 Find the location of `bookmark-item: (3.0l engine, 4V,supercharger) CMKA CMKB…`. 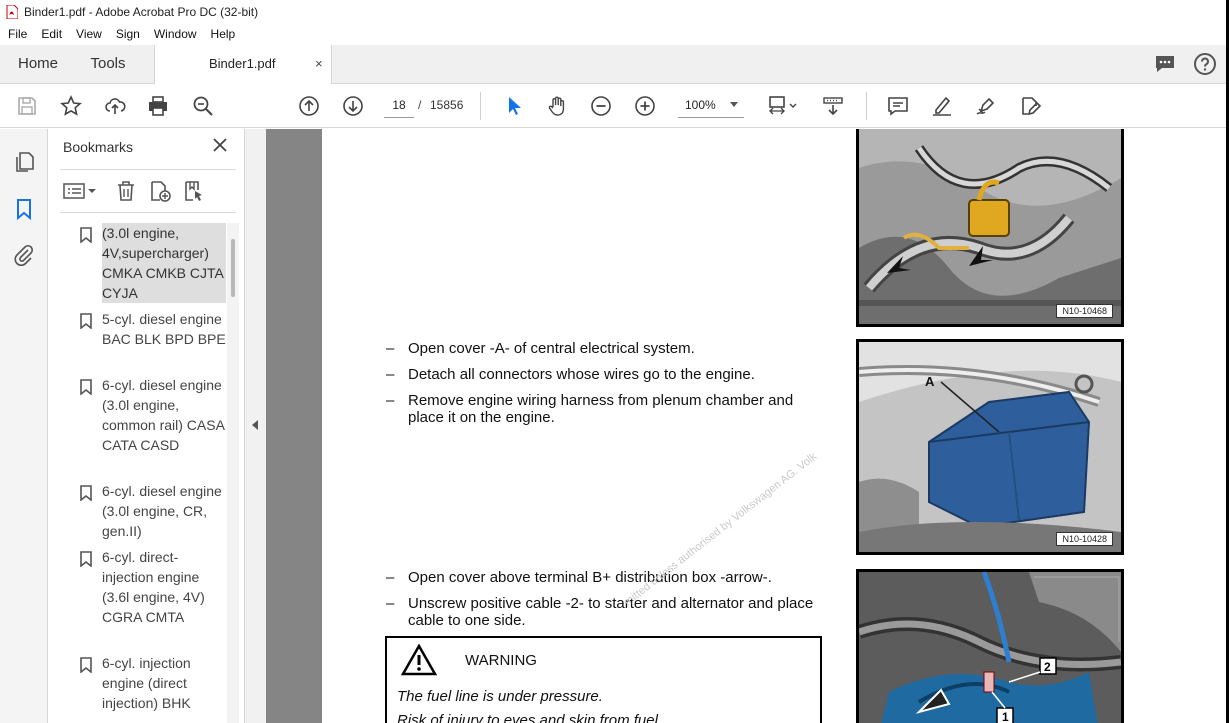

bookmark-item: (3.0l engine, 4V,supercharger) CMKA CMKB… is located at coordinates (138, 263).